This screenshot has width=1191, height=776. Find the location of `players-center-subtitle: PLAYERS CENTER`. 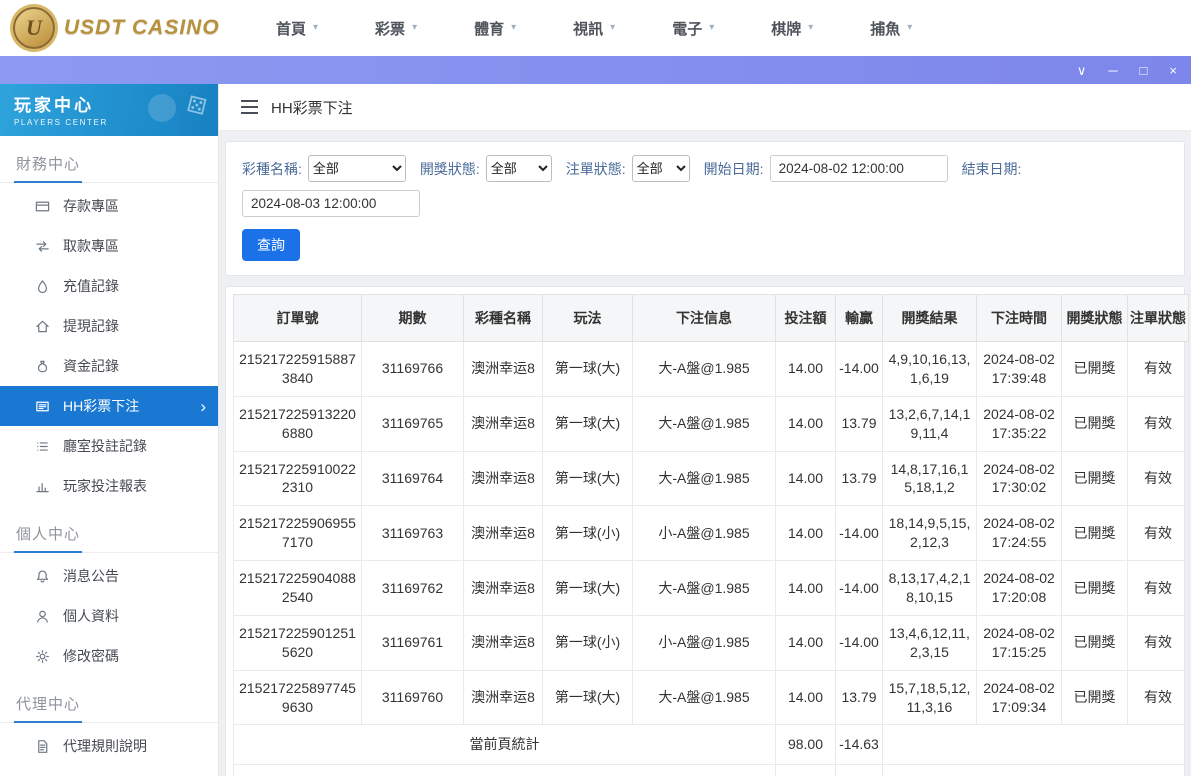

players-center-subtitle: PLAYERS CENTER is located at coordinates (61, 122).